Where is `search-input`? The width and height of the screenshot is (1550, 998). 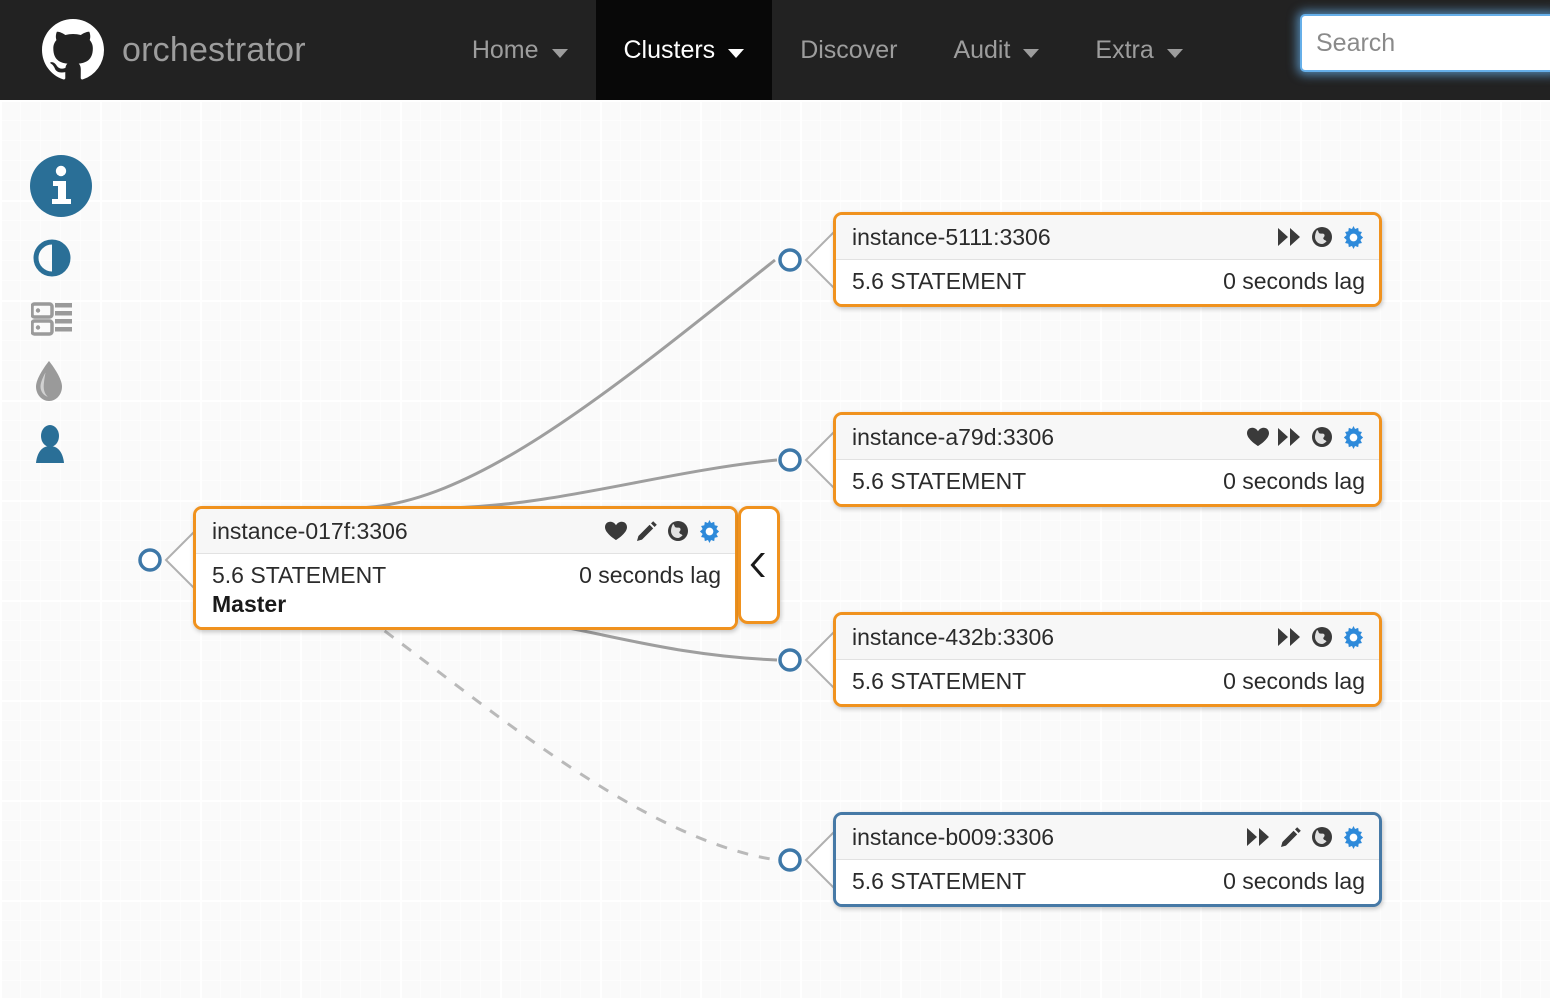
search-input is located at coordinates (1425, 43).